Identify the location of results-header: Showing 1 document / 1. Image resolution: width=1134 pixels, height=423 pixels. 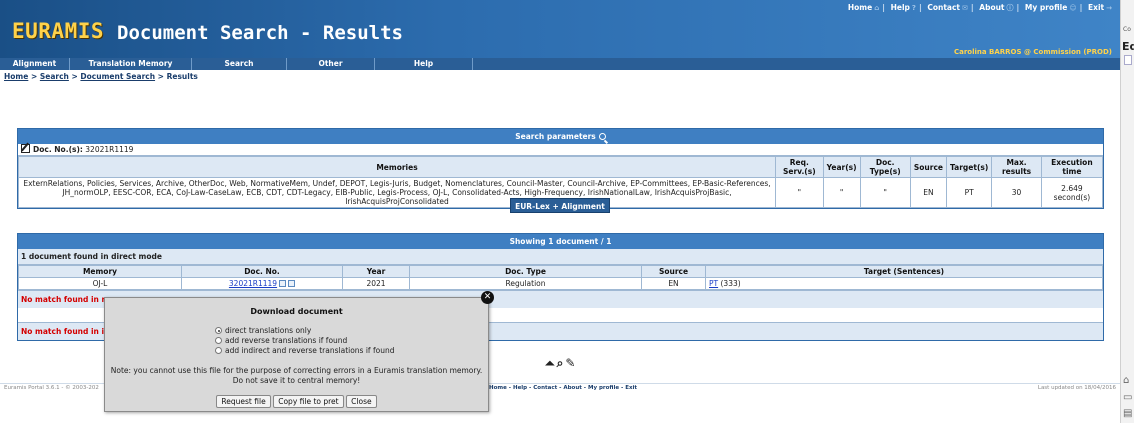
(560, 241).